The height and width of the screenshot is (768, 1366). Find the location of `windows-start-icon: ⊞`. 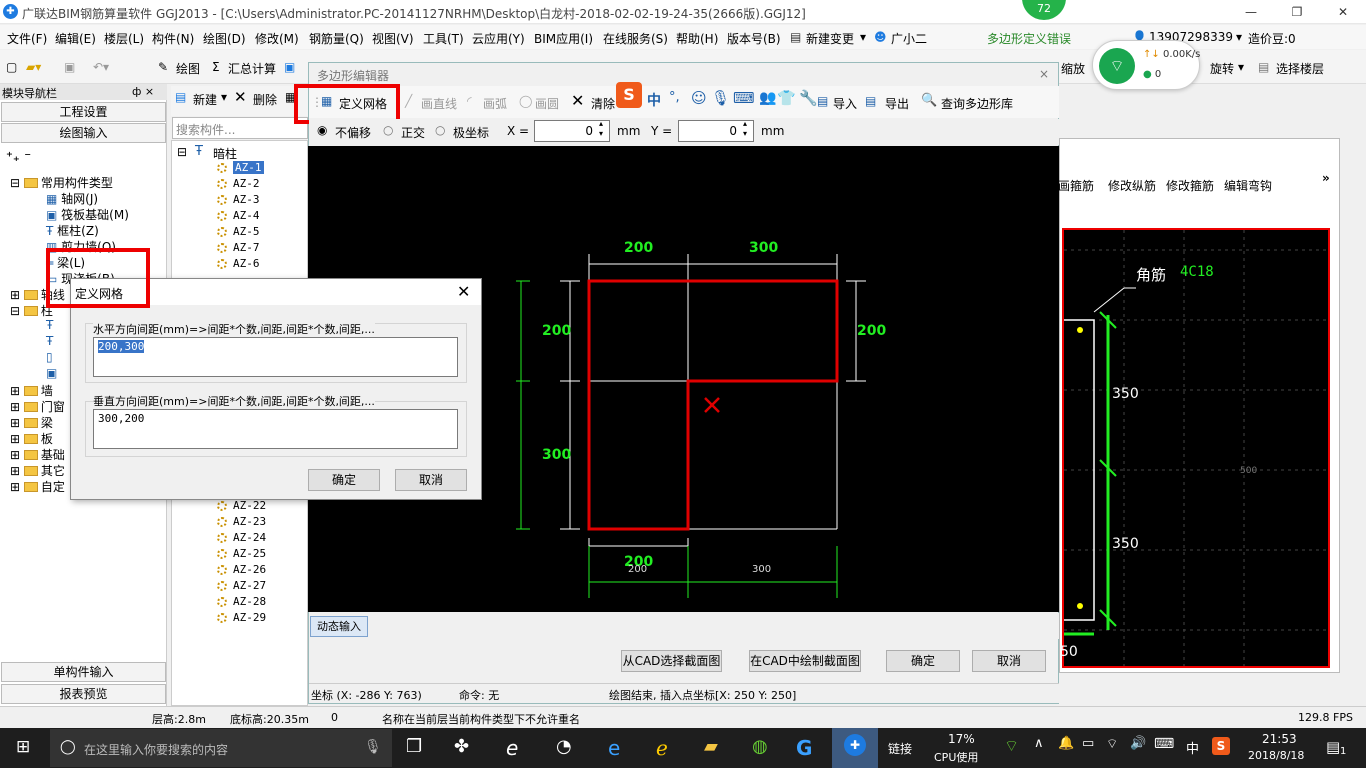

windows-start-icon: ⊞ is located at coordinates (23, 747).